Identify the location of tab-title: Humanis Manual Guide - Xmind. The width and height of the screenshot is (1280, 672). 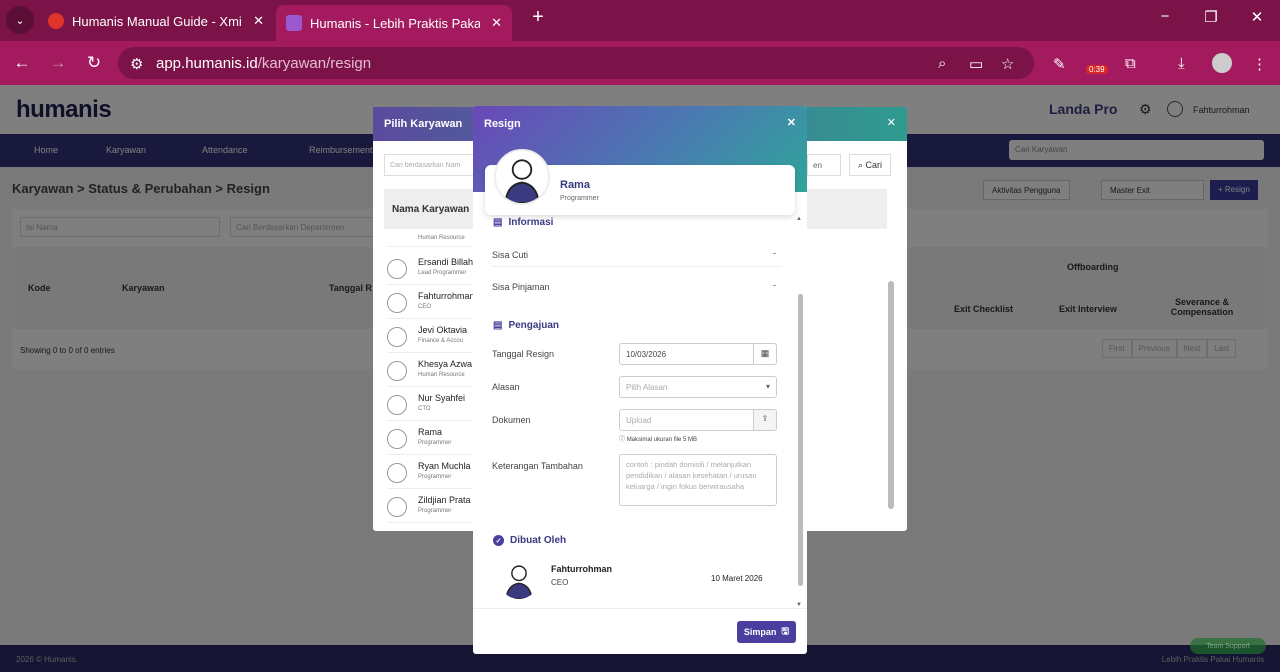
(157, 21).